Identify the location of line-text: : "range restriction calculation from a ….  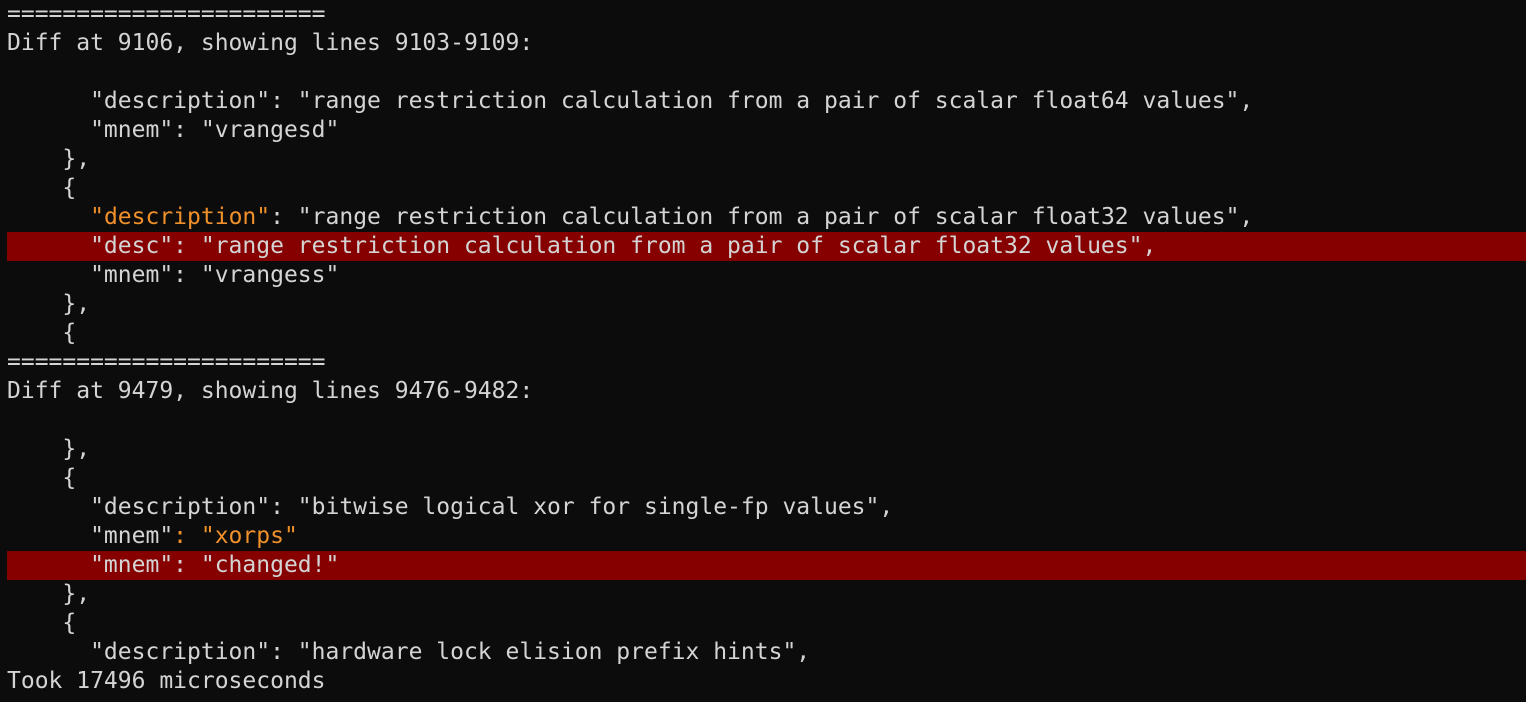
(762, 217).